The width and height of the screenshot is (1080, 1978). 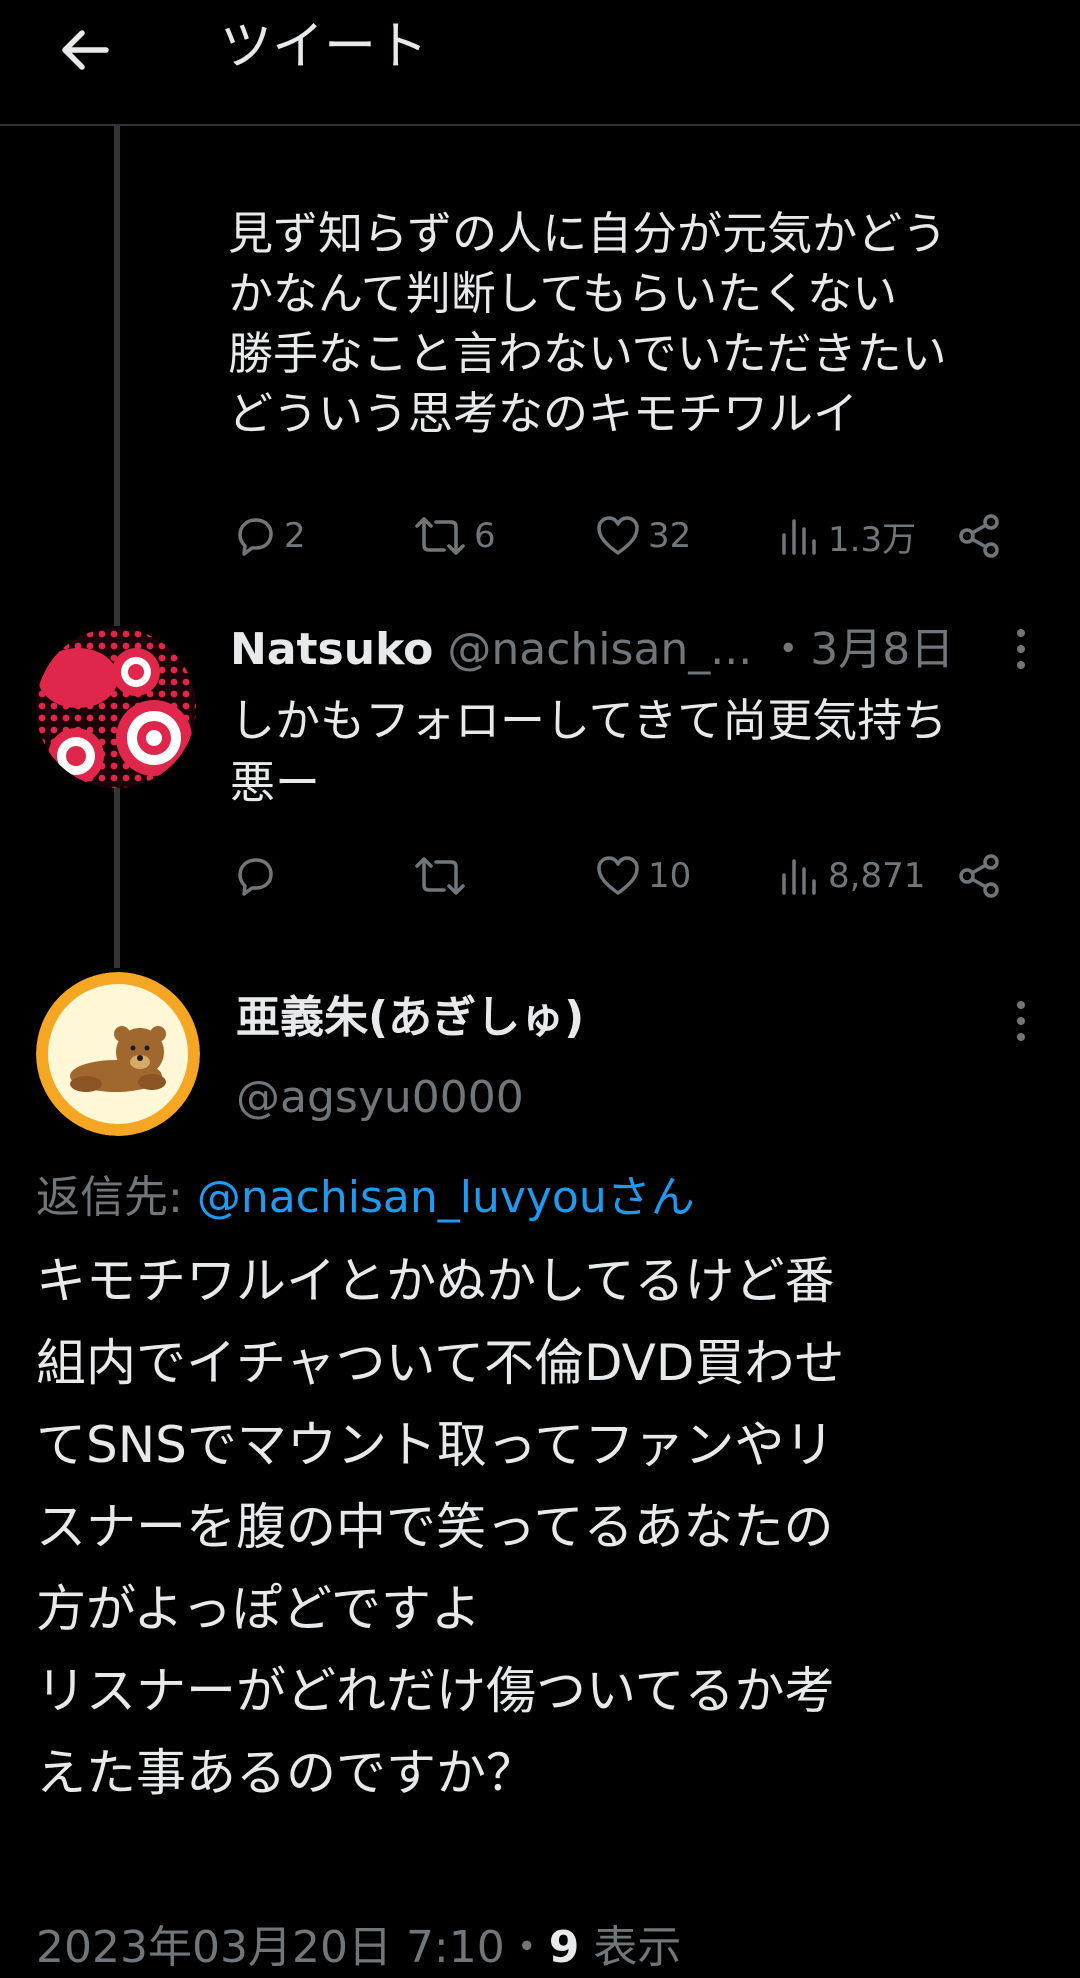 I want to click on like-count: 32, so click(x=670, y=536).